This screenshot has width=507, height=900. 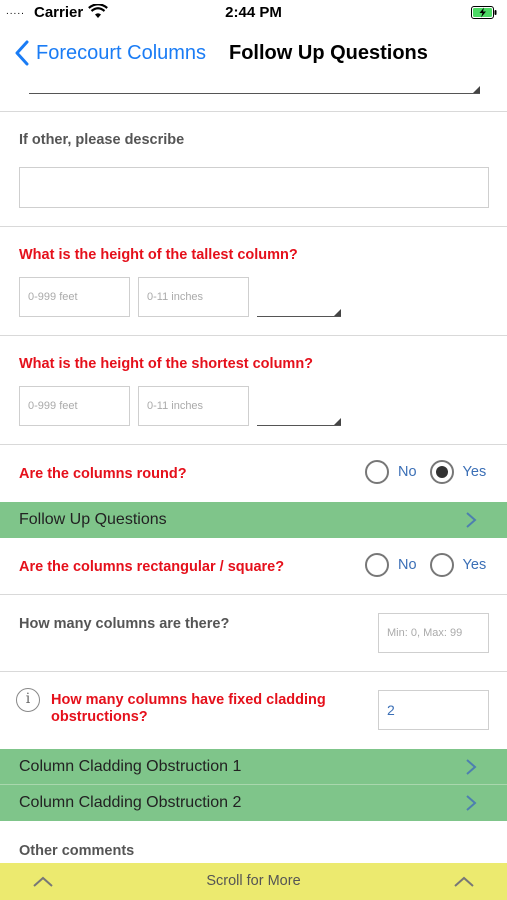 I want to click on navigation-bar: Forecourt Columns Follow Up Questions, so click(x=253, y=53).